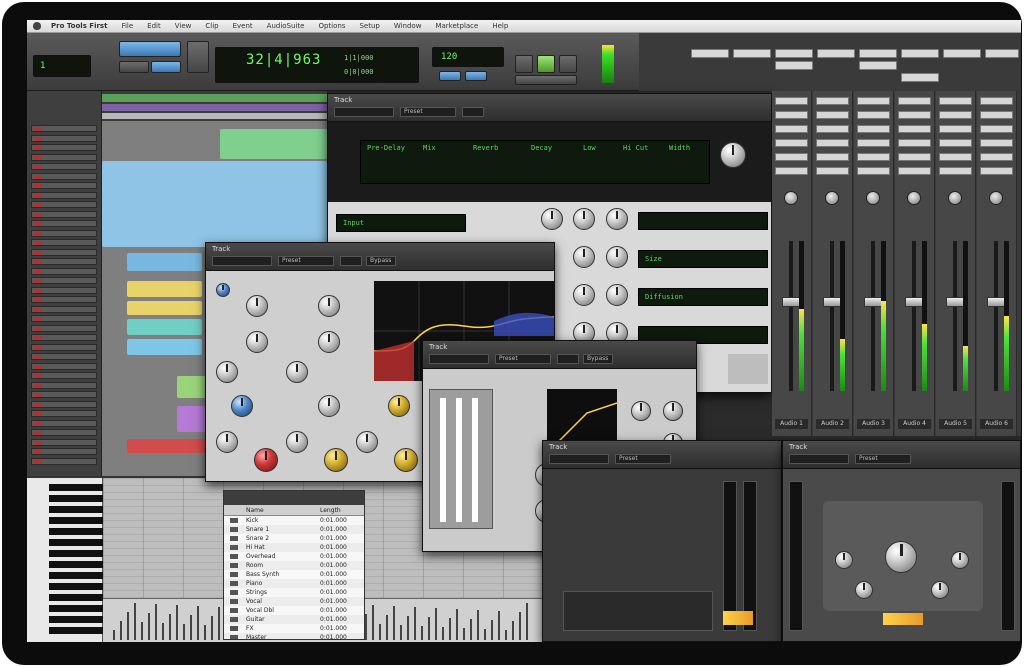 This screenshot has width=1024, height=667. Describe the element at coordinates (568, 359) in the screenshot. I see `dyn-compare-button` at that location.